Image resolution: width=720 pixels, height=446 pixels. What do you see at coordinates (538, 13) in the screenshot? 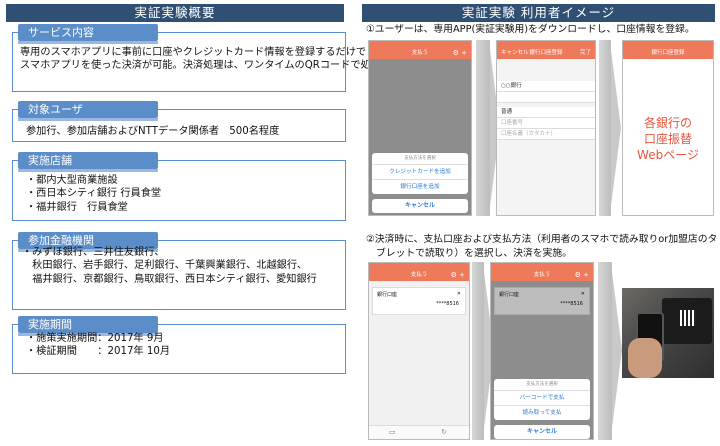
I see `user-image-banner: 実証実験 利用者イメージ` at bounding box center [538, 13].